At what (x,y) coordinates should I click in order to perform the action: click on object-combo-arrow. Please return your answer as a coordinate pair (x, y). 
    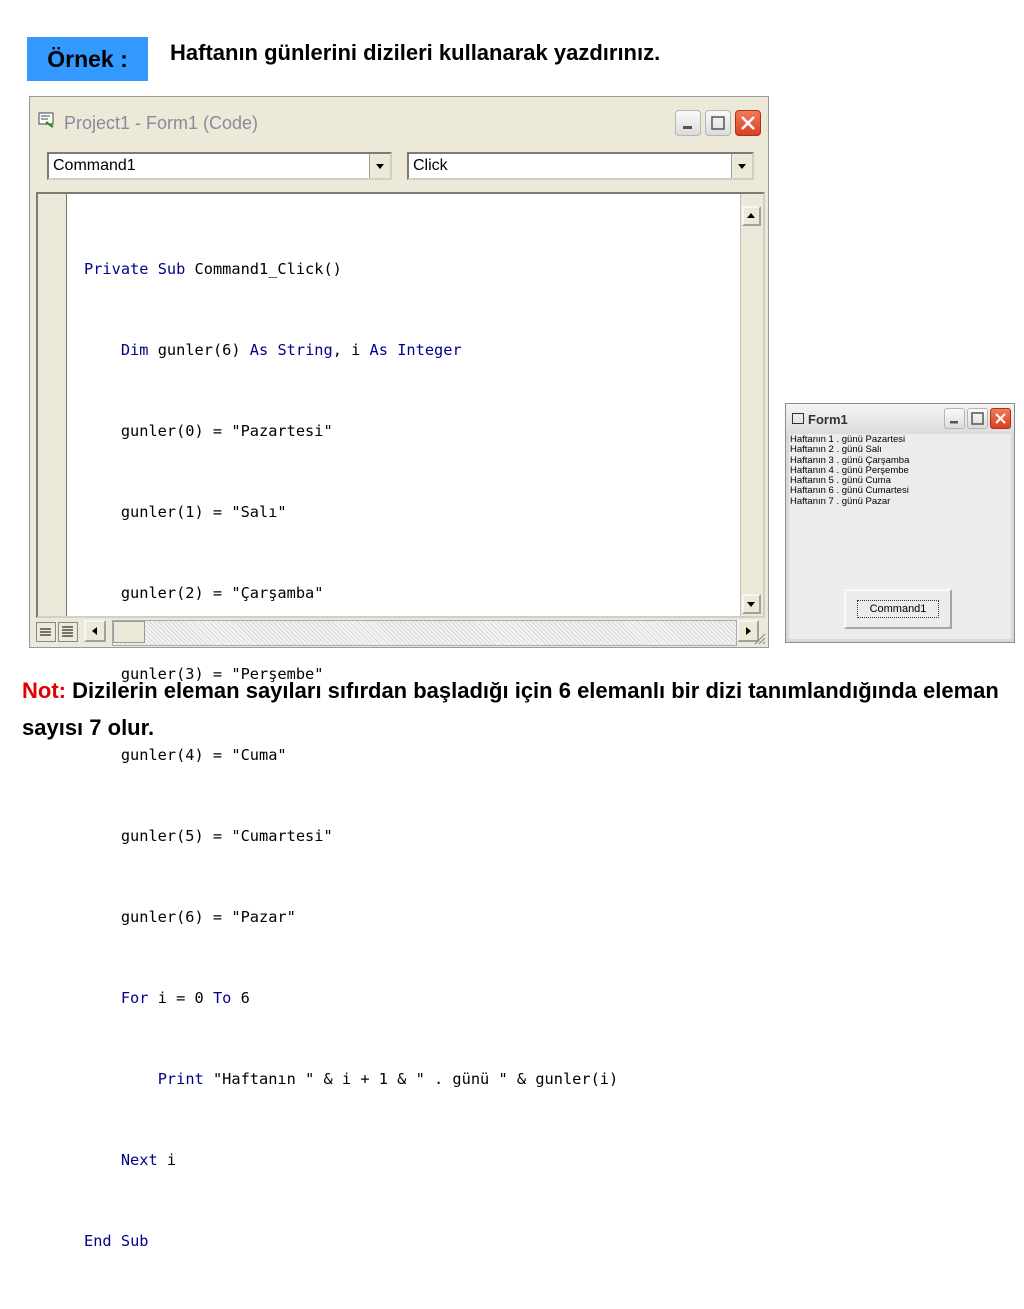
    Looking at the image, I should click on (379, 166).